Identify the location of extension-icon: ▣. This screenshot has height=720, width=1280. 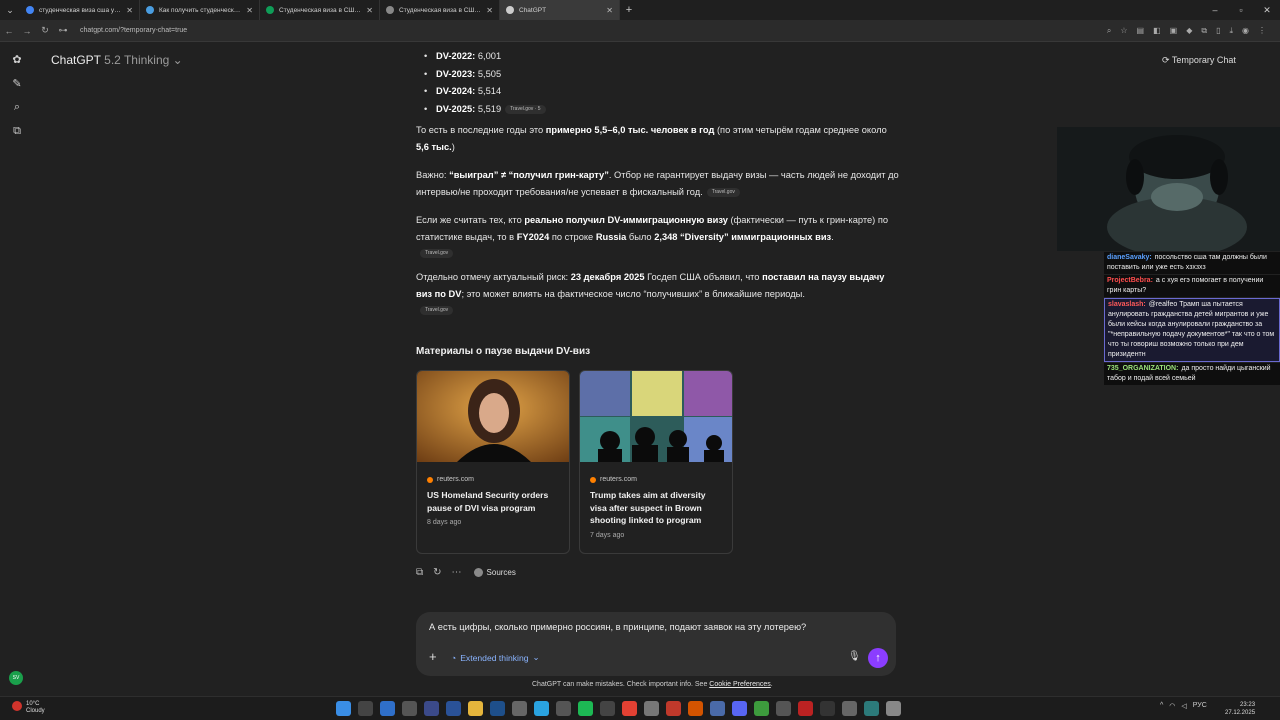
(1174, 31).